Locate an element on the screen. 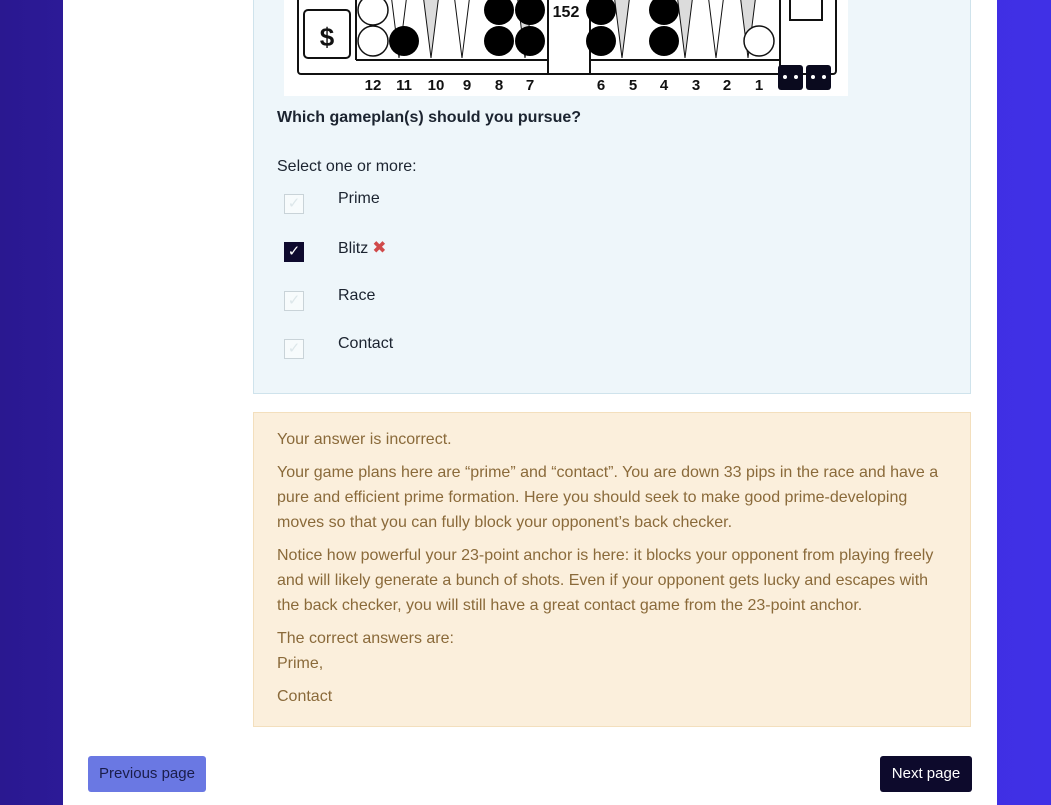 The image size is (1051, 805). point-label: 10 is located at coordinates (436, 85).